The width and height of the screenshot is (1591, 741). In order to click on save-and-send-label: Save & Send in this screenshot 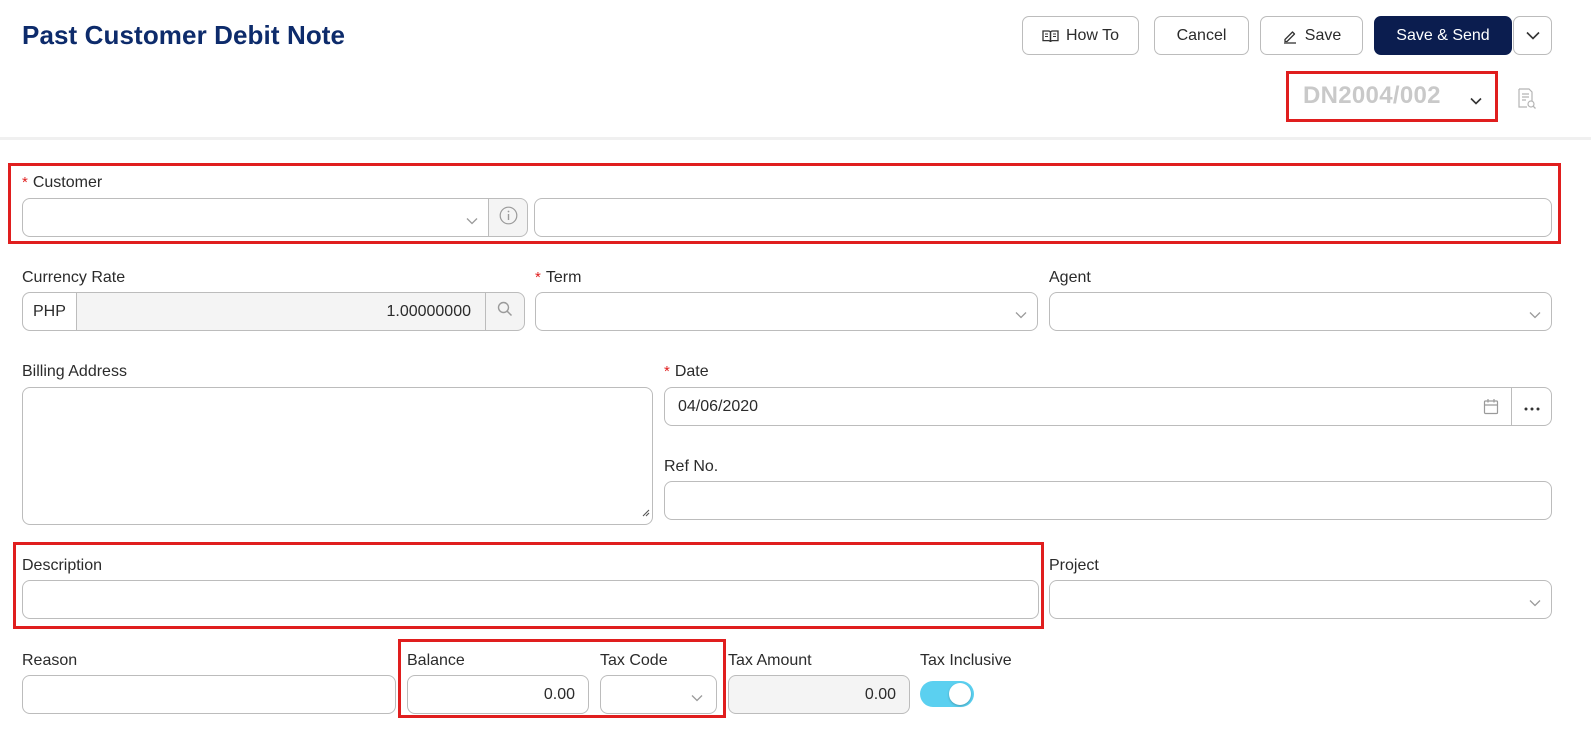, I will do `click(1443, 35)`.